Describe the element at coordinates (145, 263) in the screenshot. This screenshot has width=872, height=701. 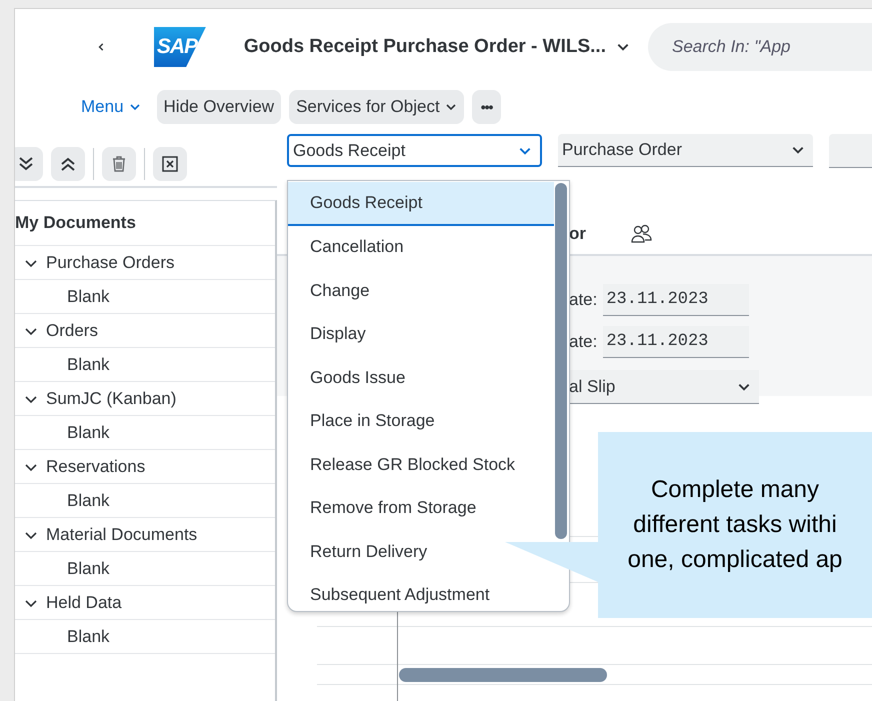
I see `tree-item: Purchase Orders` at that location.